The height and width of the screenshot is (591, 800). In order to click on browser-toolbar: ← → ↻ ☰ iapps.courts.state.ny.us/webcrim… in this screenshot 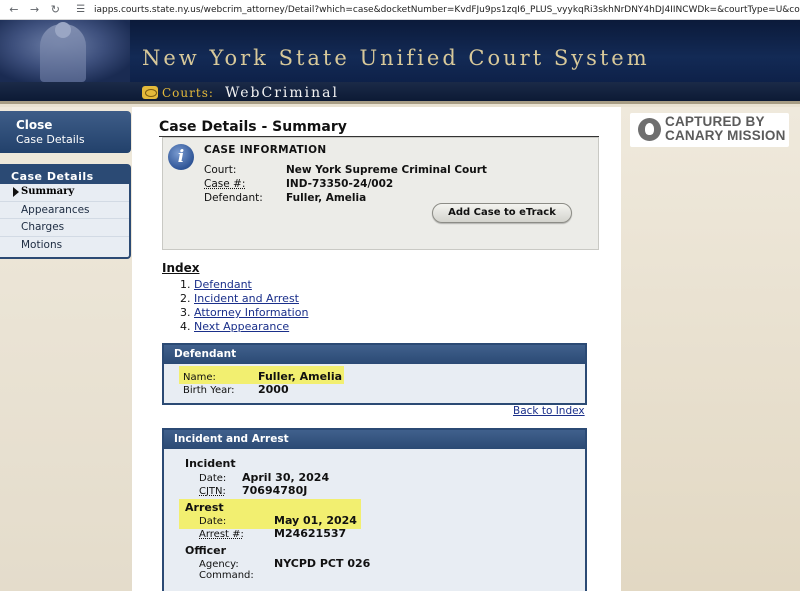, I will do `click(400, 10)`.